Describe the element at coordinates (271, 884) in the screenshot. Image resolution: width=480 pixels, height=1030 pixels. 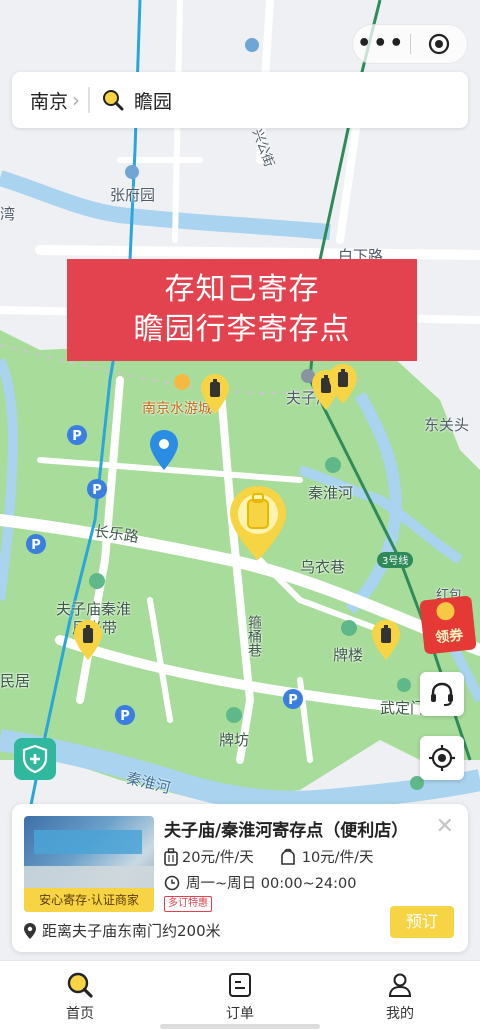
I see `business-hours: 周一~周日 00:00~24:00` at that location.